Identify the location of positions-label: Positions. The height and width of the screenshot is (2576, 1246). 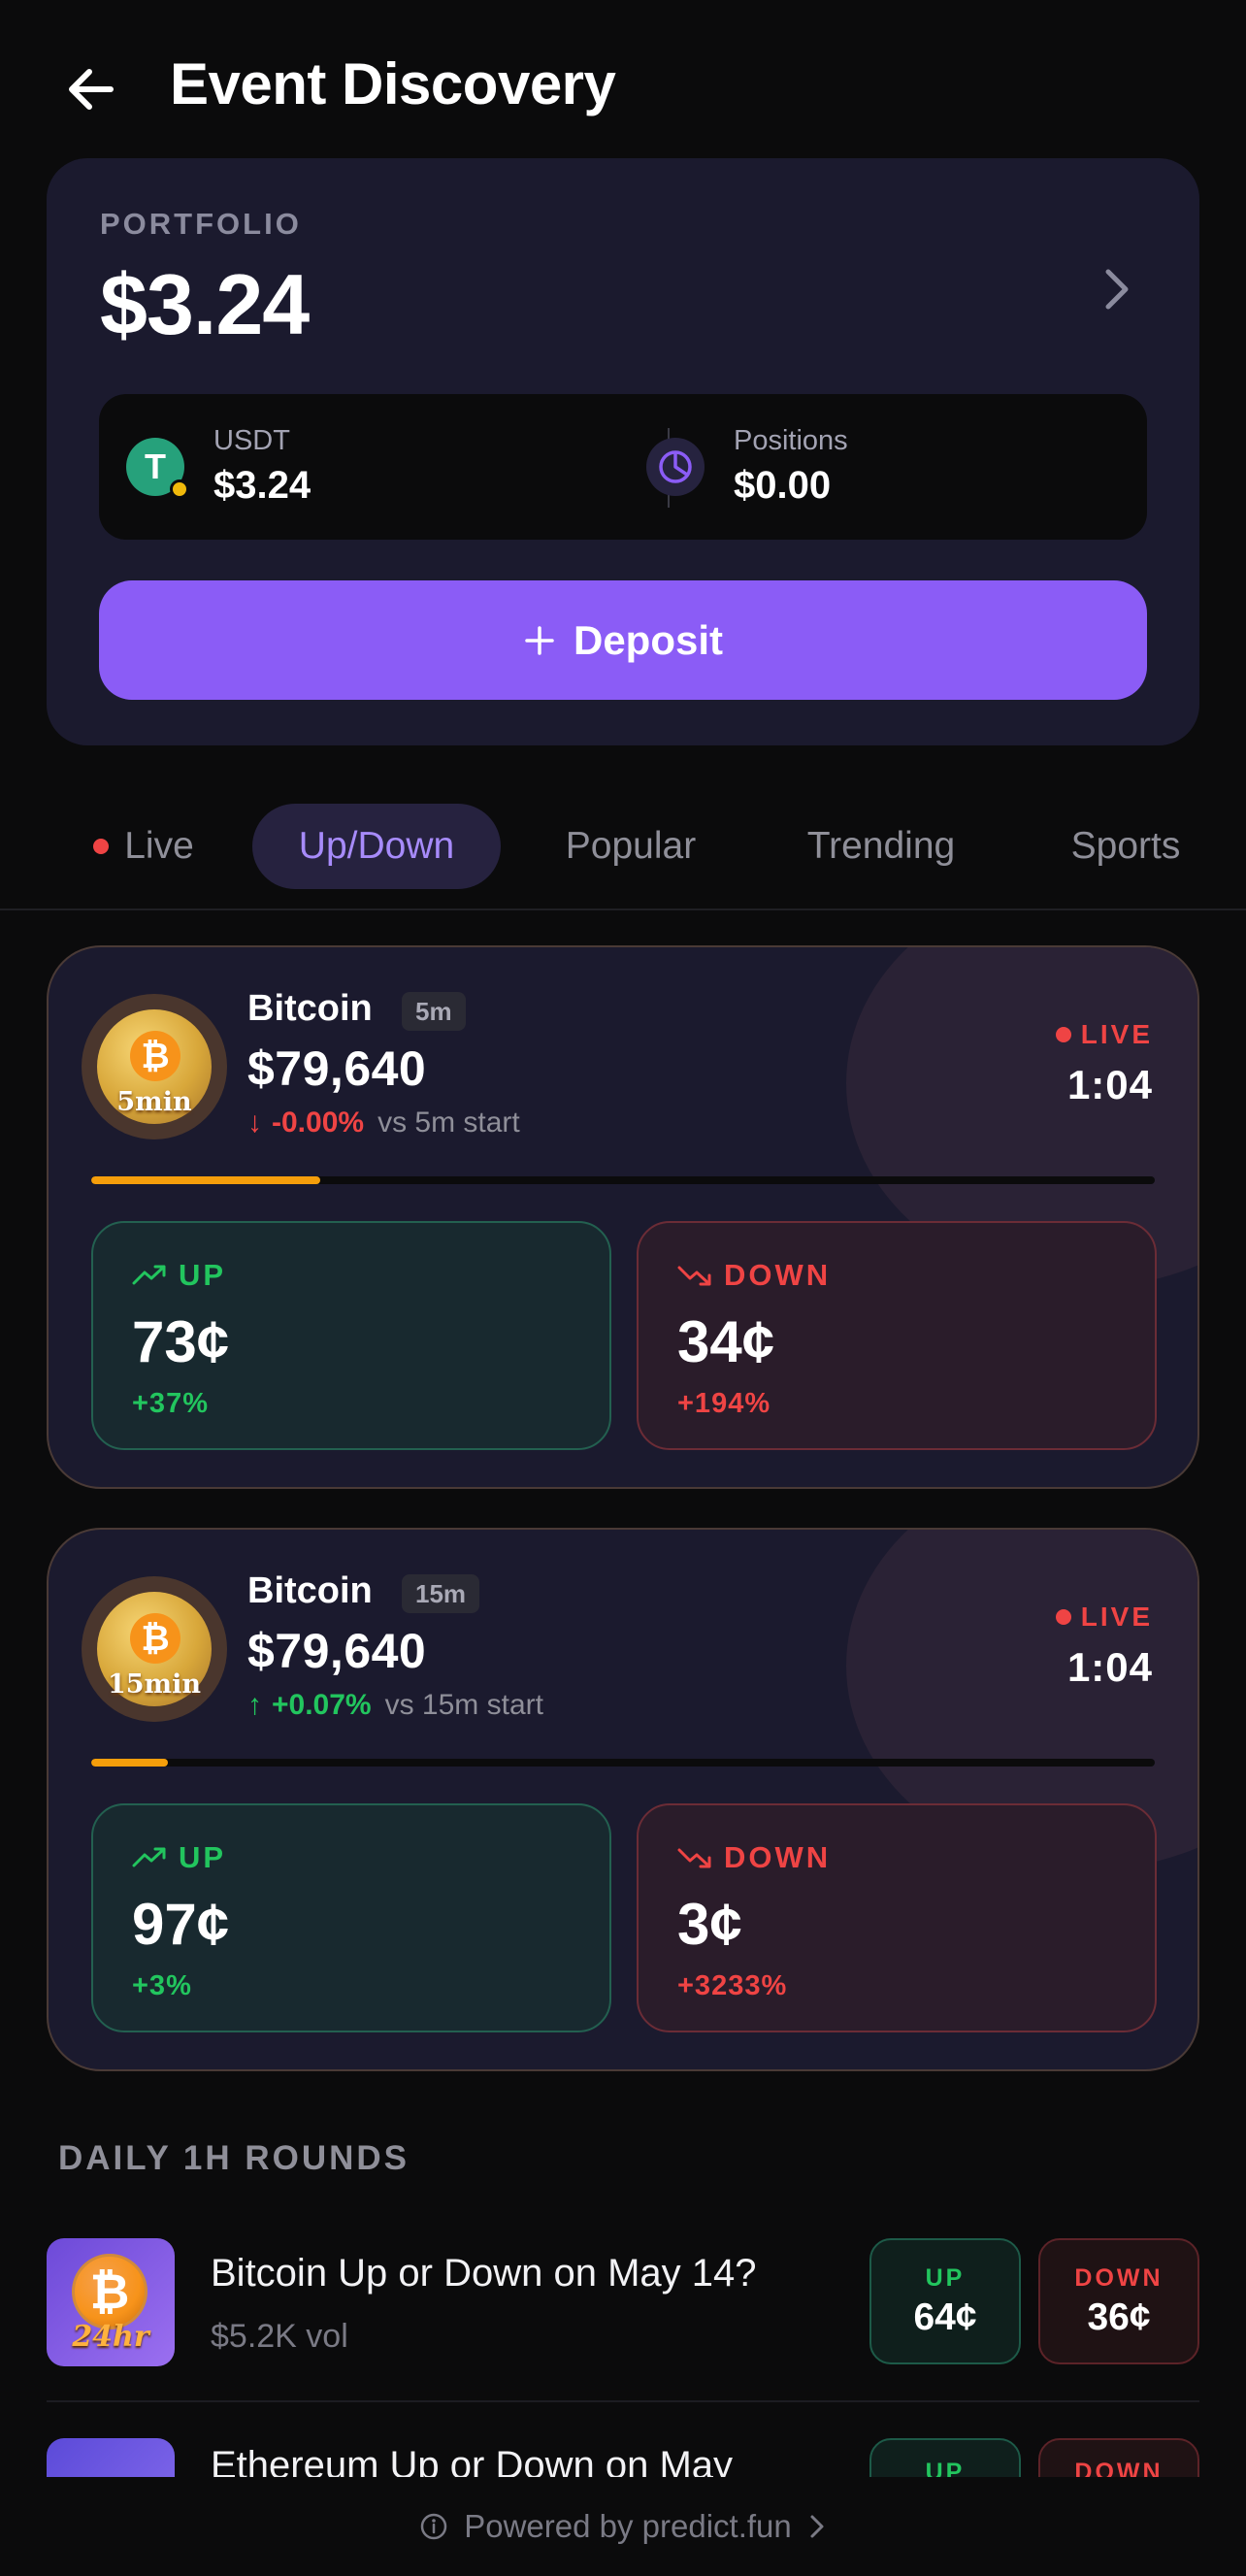
(791, 440).